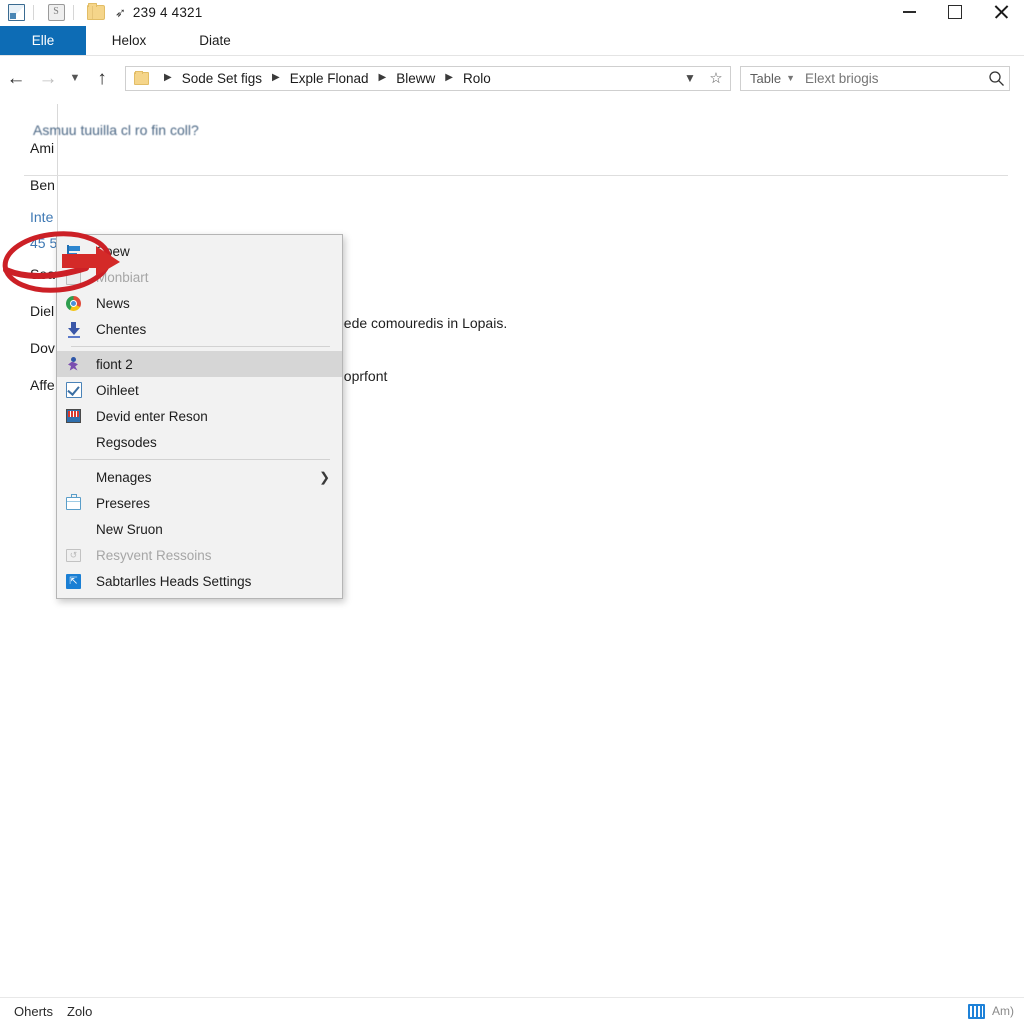 This screenshot has width=1024, height=1024. Describe the element at coordinates (73, 364) in the screenshot. I see `person-icon` at that location.